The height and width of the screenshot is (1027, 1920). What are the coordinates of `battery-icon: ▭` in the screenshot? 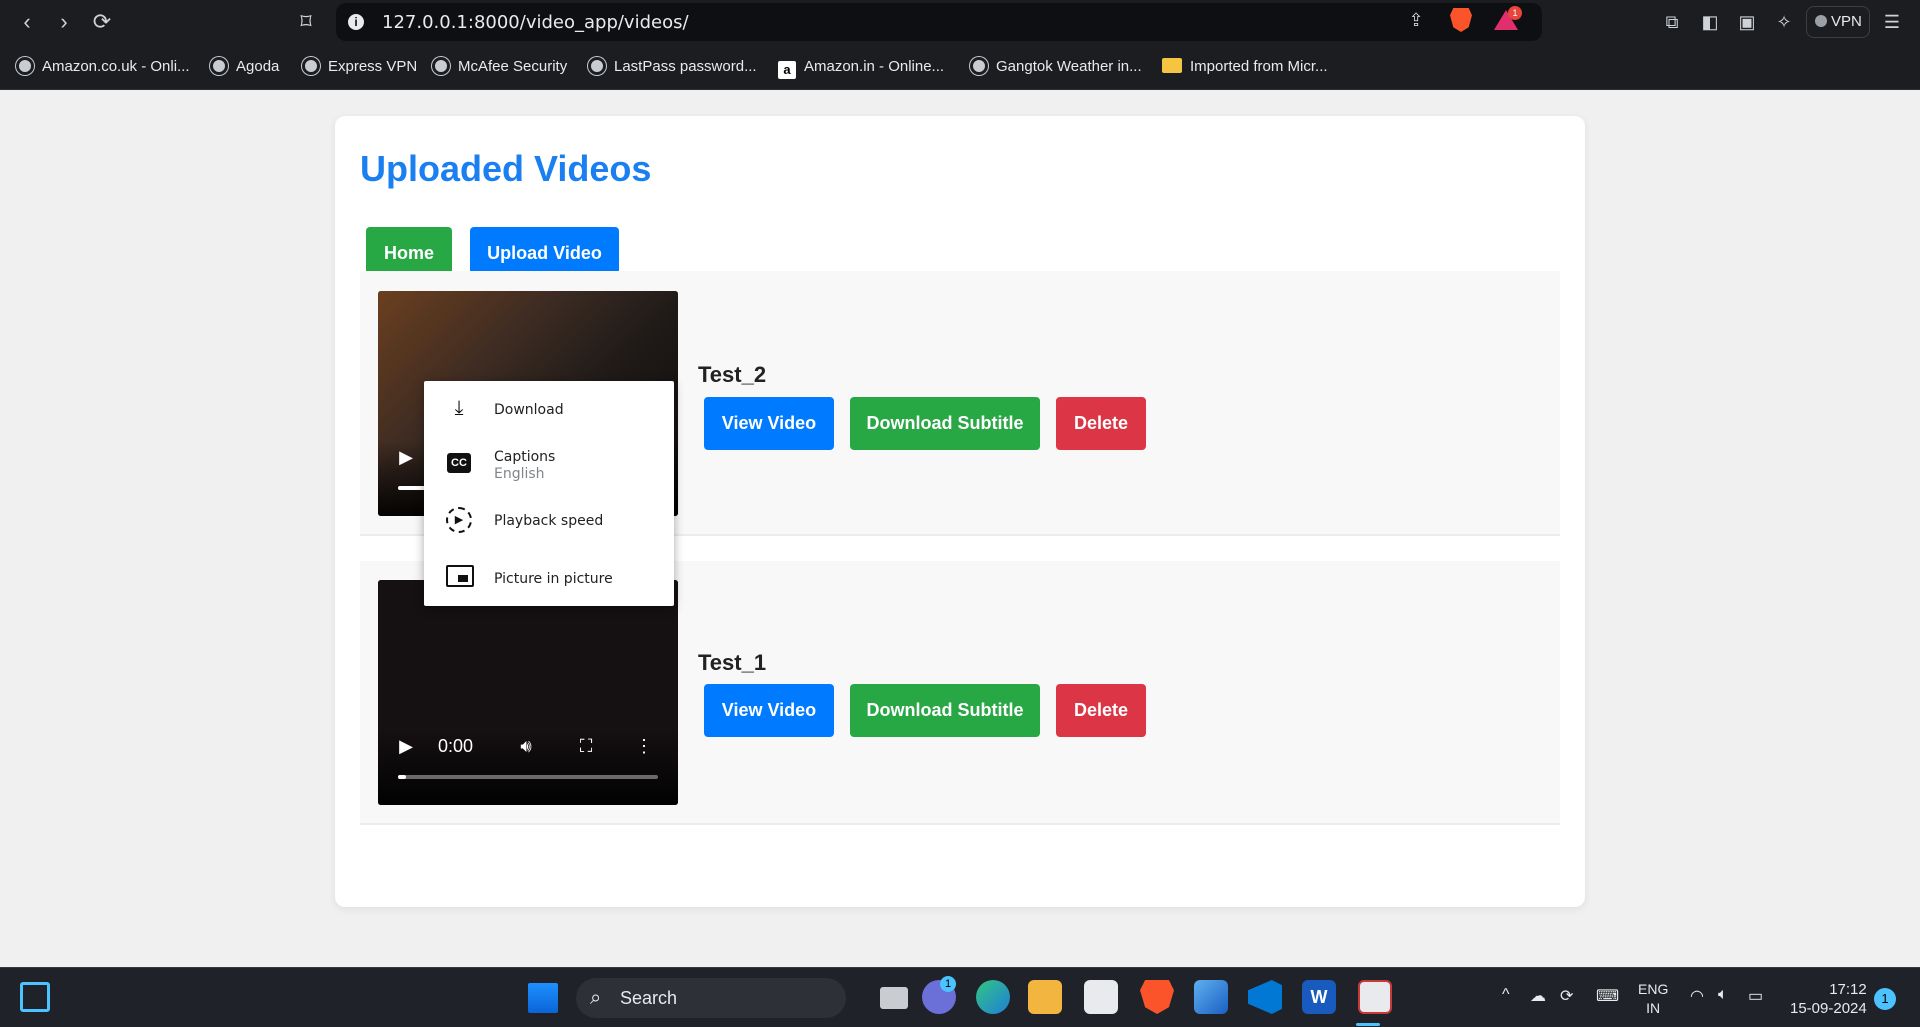 It's located at (1755, 996).